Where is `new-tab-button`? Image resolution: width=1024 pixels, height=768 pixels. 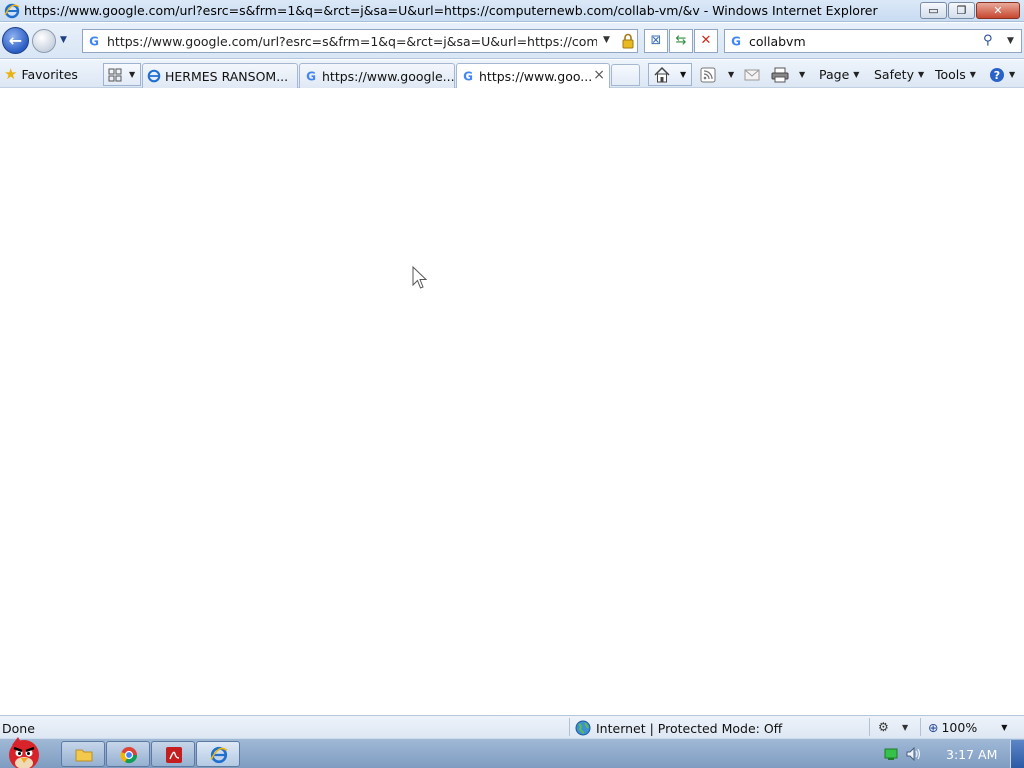
new-tab-button is located at coordinates (625, 75).